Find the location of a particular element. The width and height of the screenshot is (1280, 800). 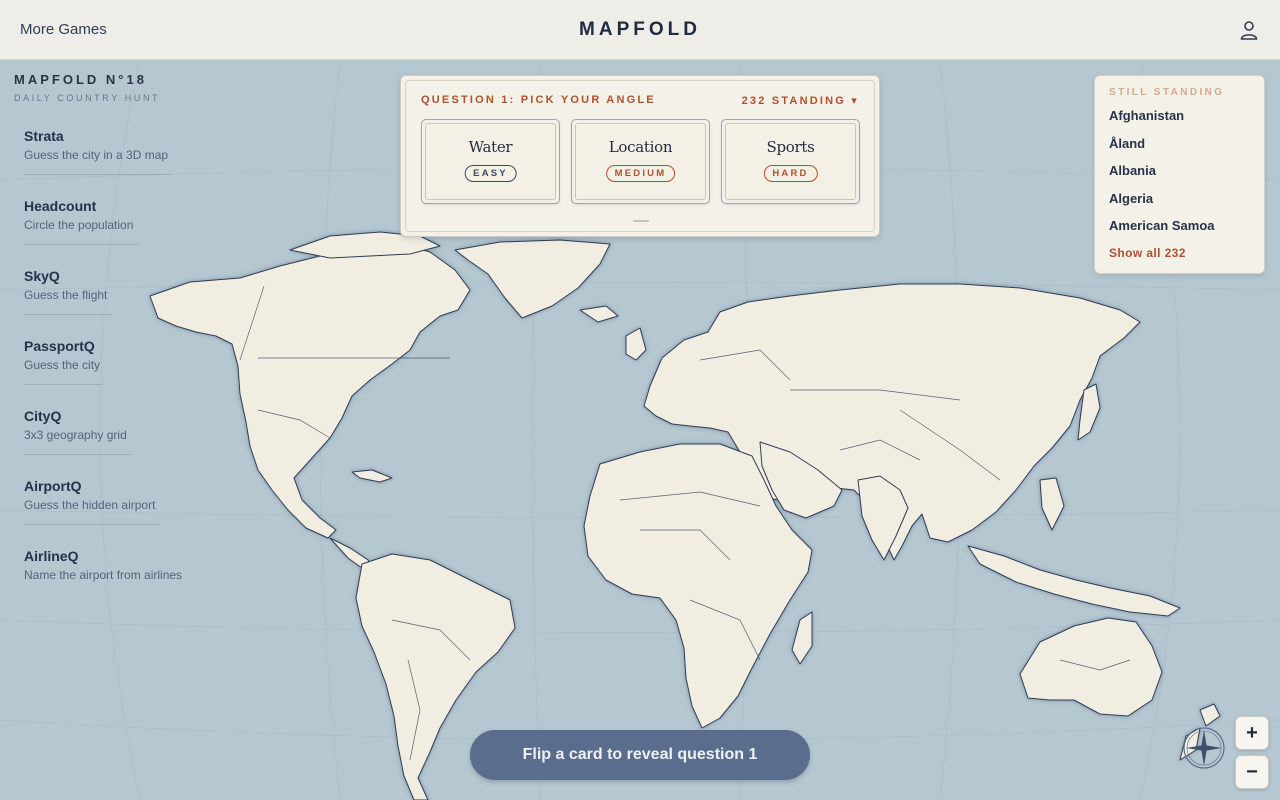

game-name: CityQ is located at coordinates (43, 416).